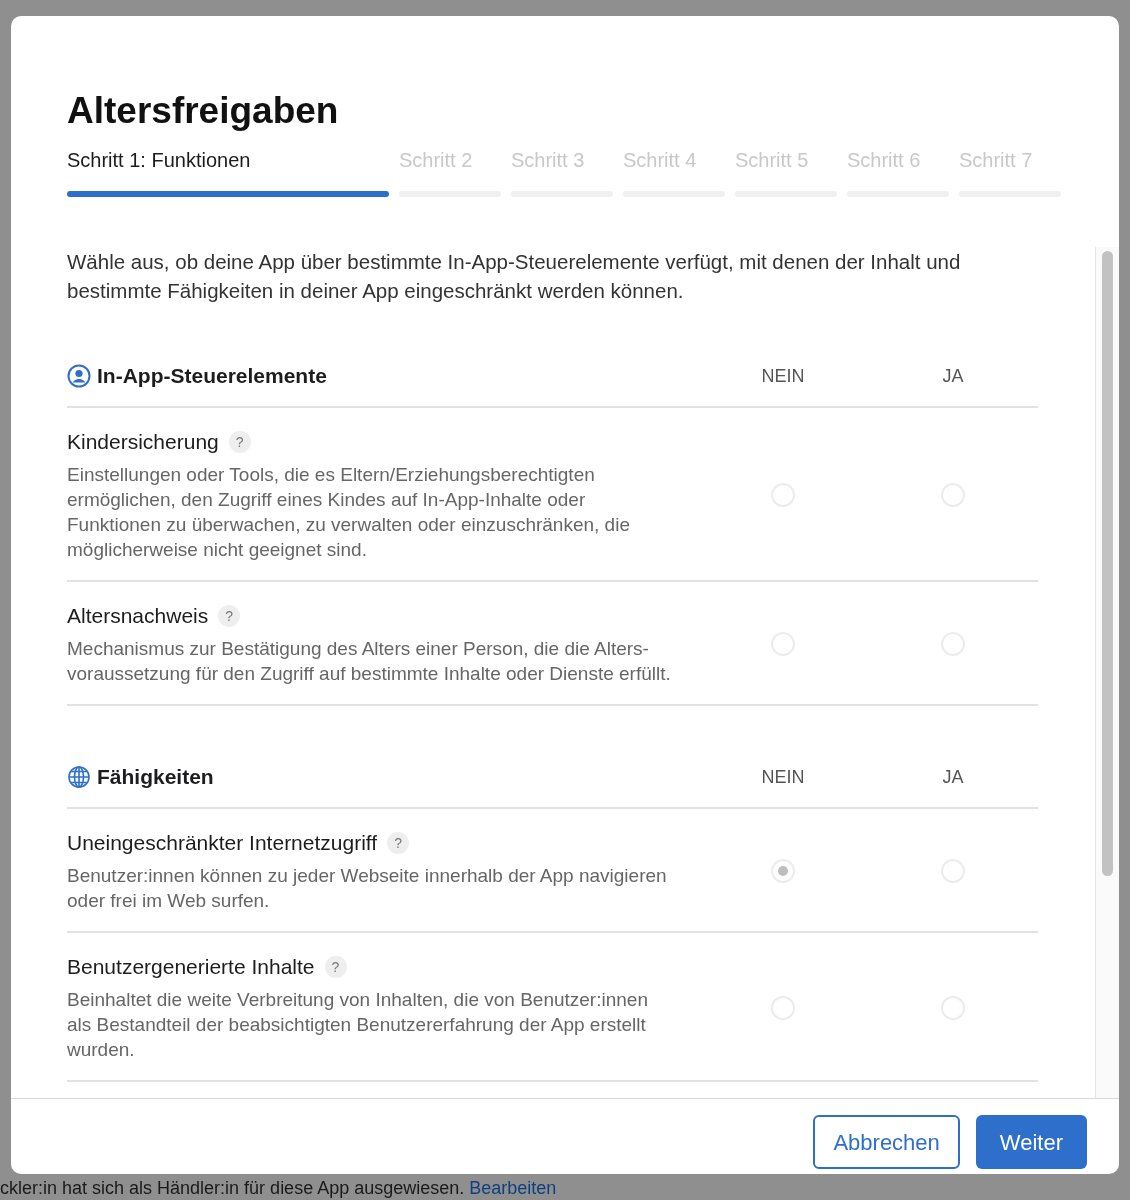 This screenshot has width=1130, height=1200. What do you see at coordinates (513, 1188) in the screenshot?
I see `edit-link: Bearbeiten` at bounding box center [513, 1188].